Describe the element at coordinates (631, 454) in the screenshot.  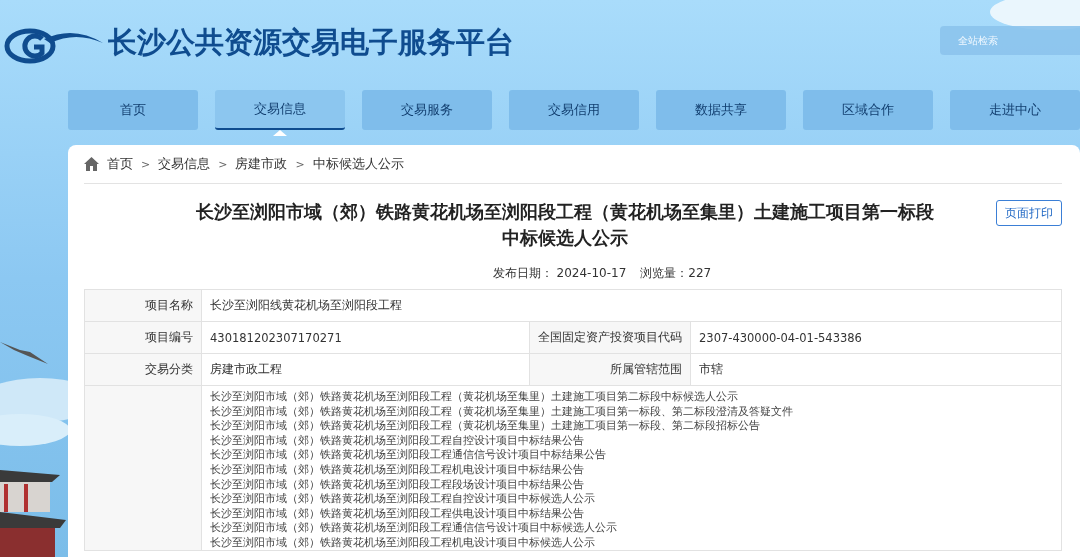
I see `related-link: 长沙至浏阳市域（郊）铁路黄花机场至浏阳段工程通信信号设计项目中标结果公告` at that location.